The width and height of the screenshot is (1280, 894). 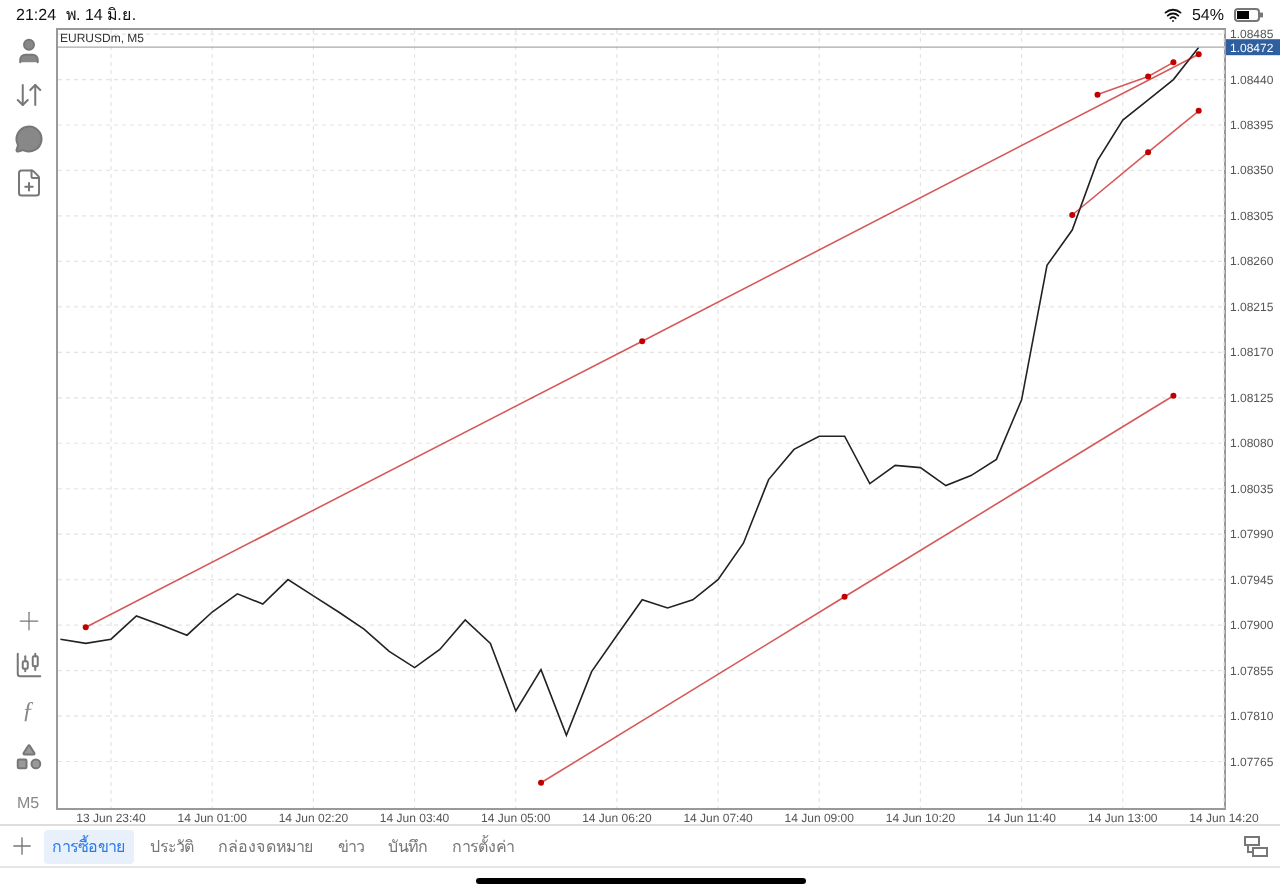 I want to click on add-icon, so click(x=22, y=846).